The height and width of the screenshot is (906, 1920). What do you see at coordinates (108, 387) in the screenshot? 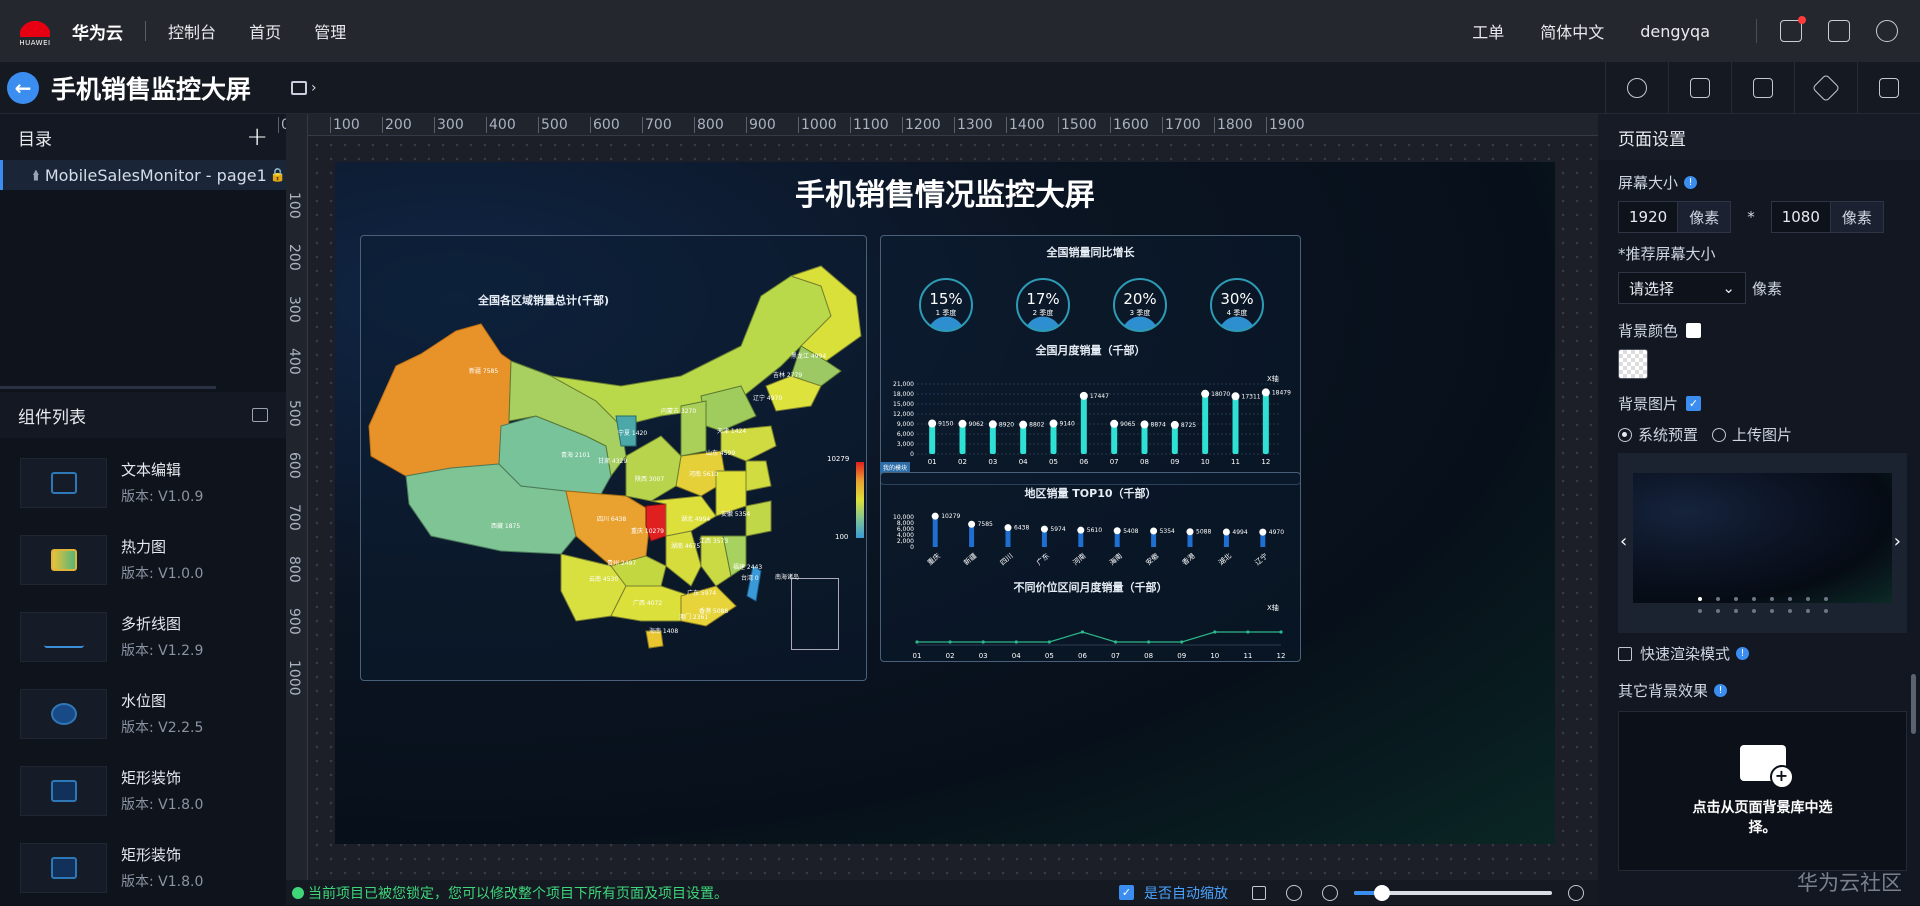
I see `panel-splitter` at bounding box center [108, 387].